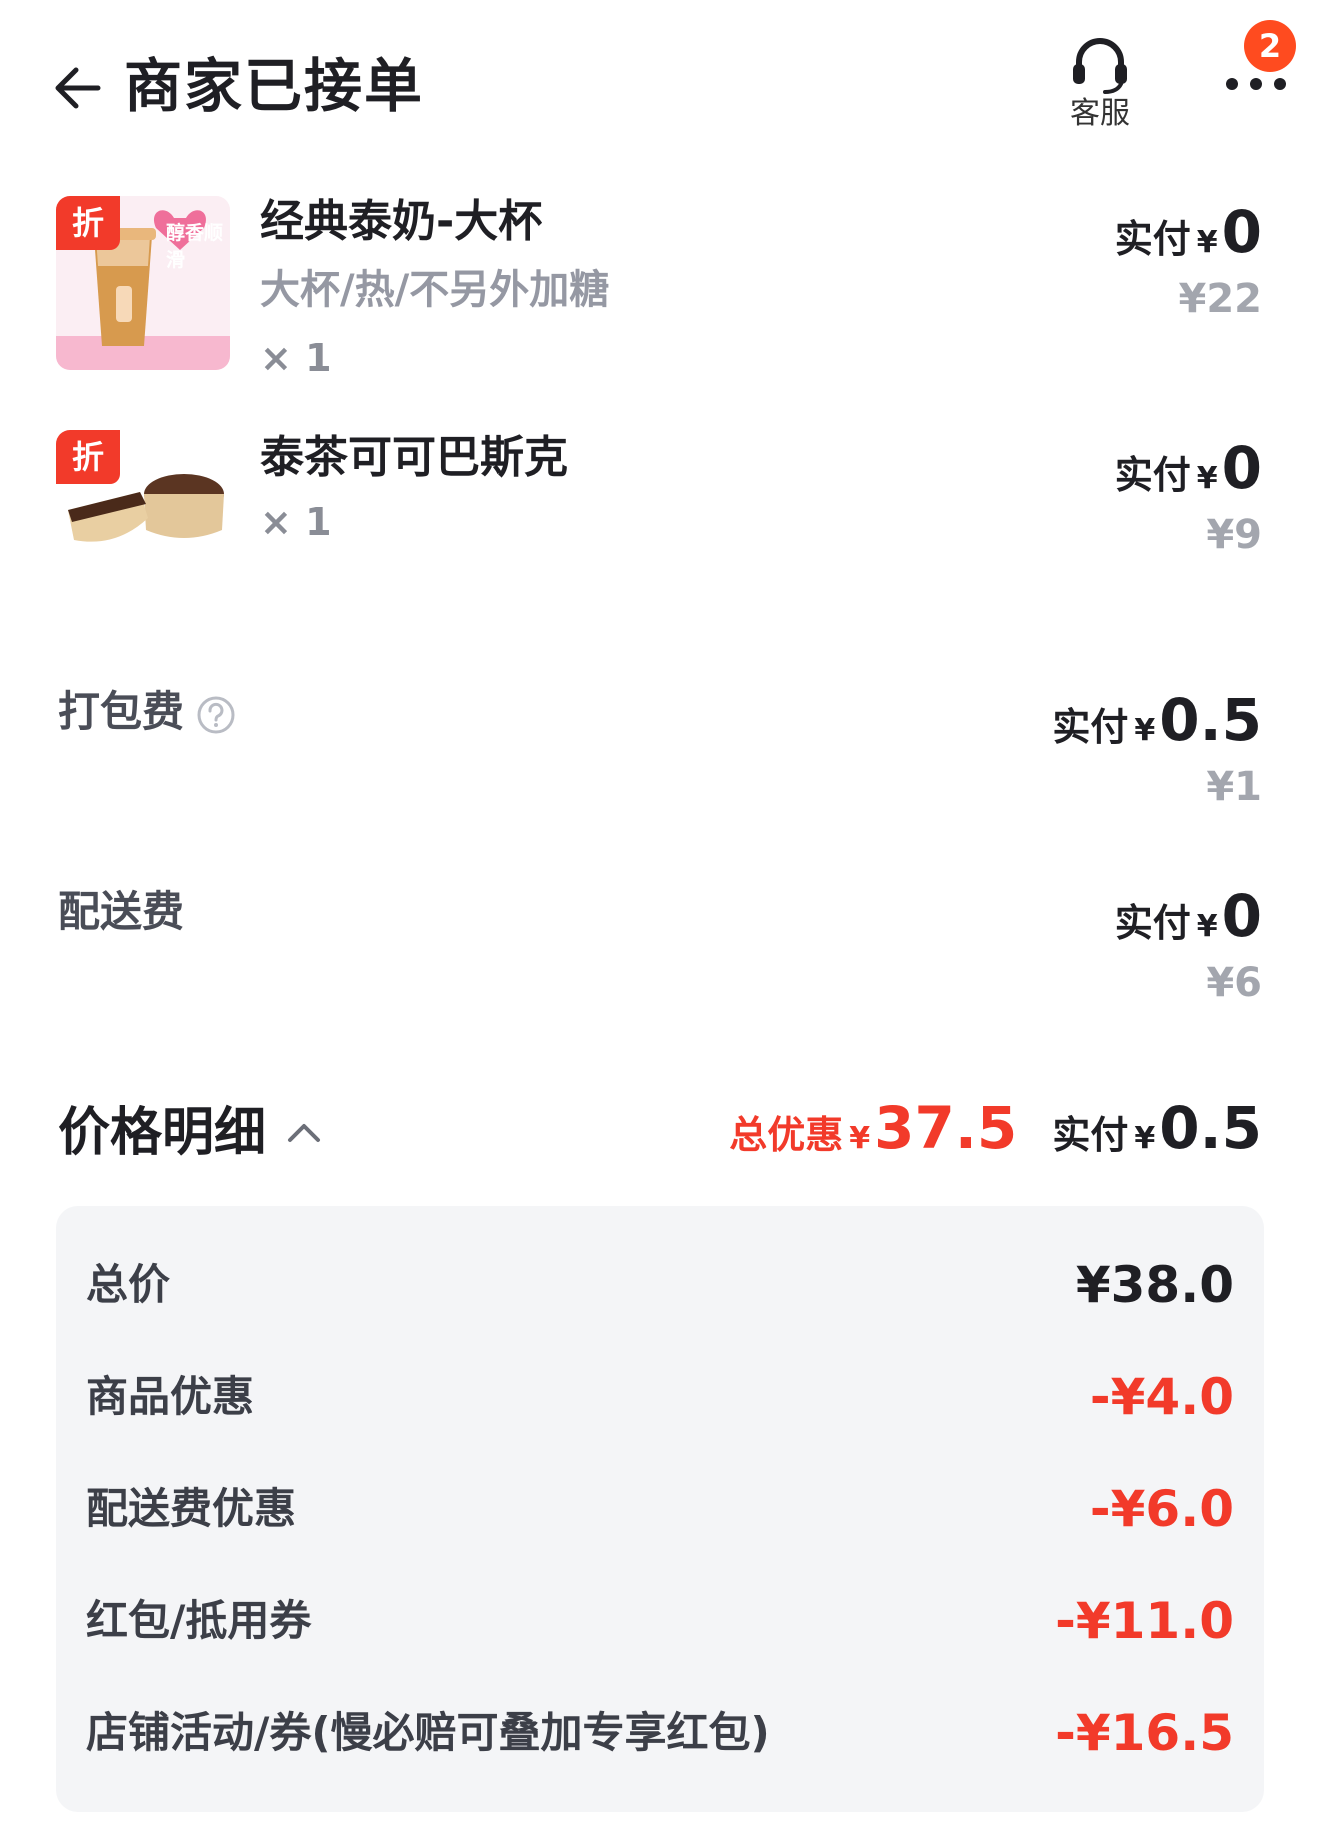  What do you see at coordinates (660, 1621) in the screenshot?
I see `detail-row-coupon: 红包/抵用券 -¥11.0` at bounding box center [660, 1621].